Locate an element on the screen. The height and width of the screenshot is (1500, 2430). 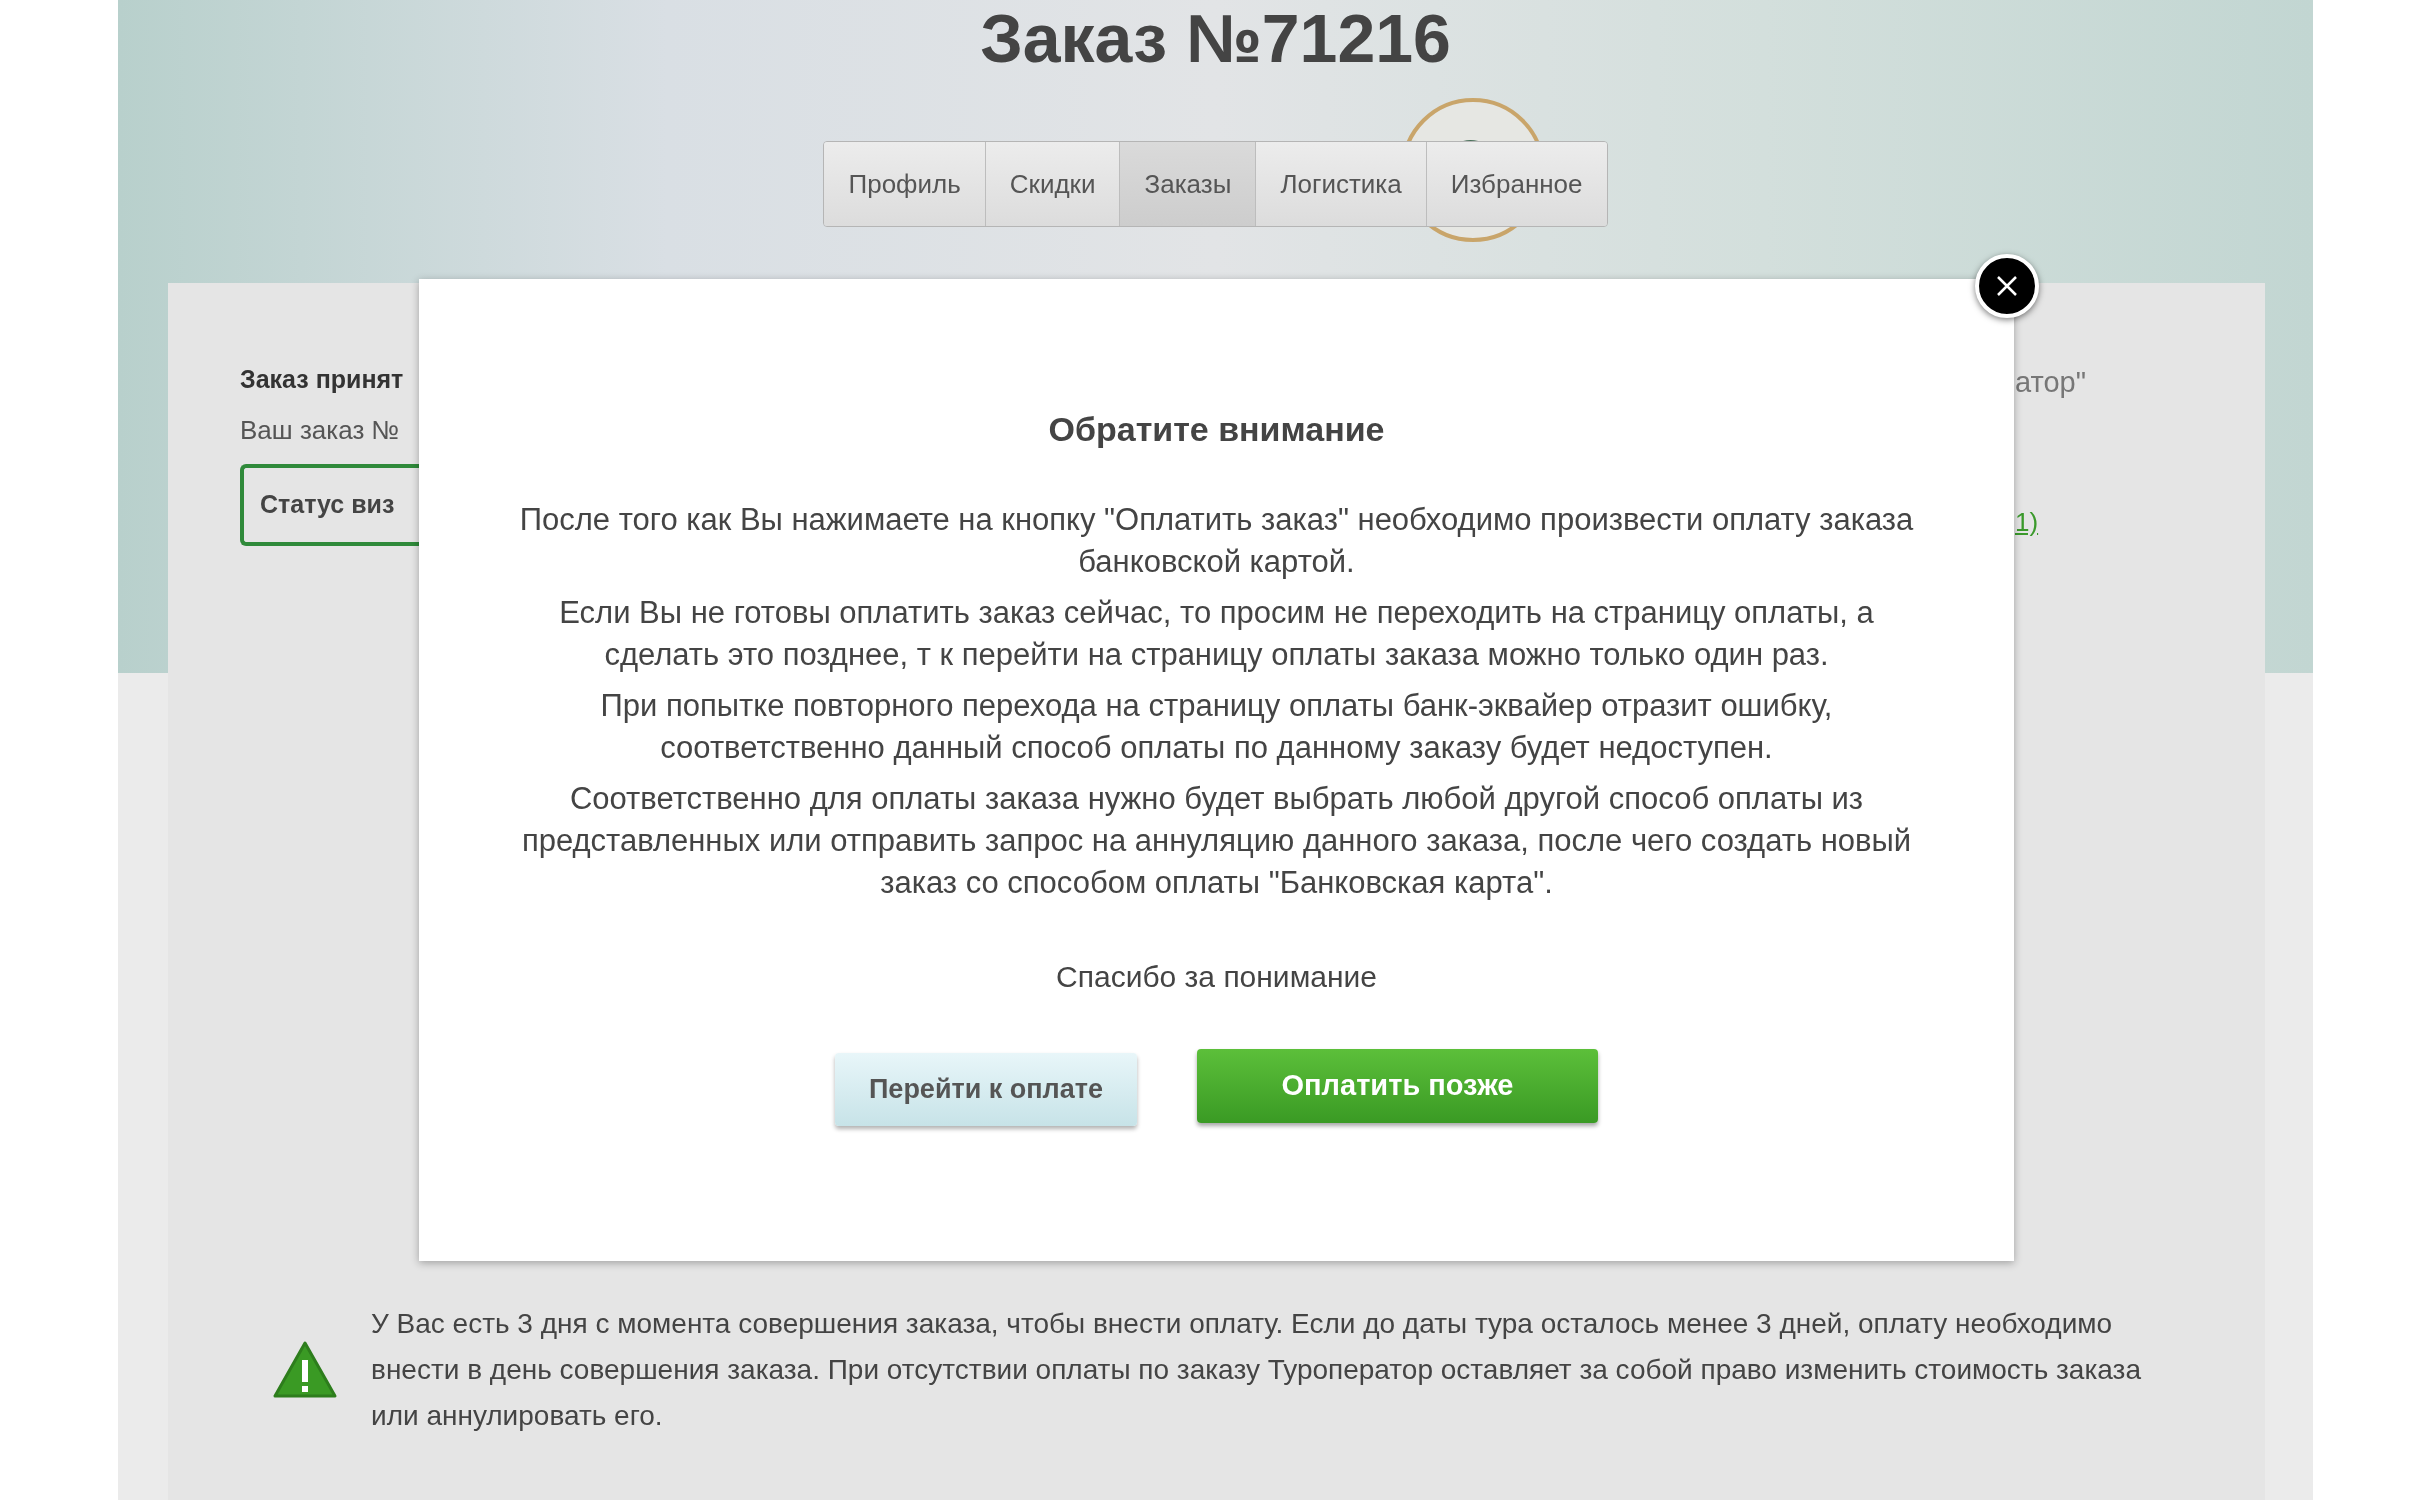
nav-tab: Логистика is located at coordinates (1340, 184).